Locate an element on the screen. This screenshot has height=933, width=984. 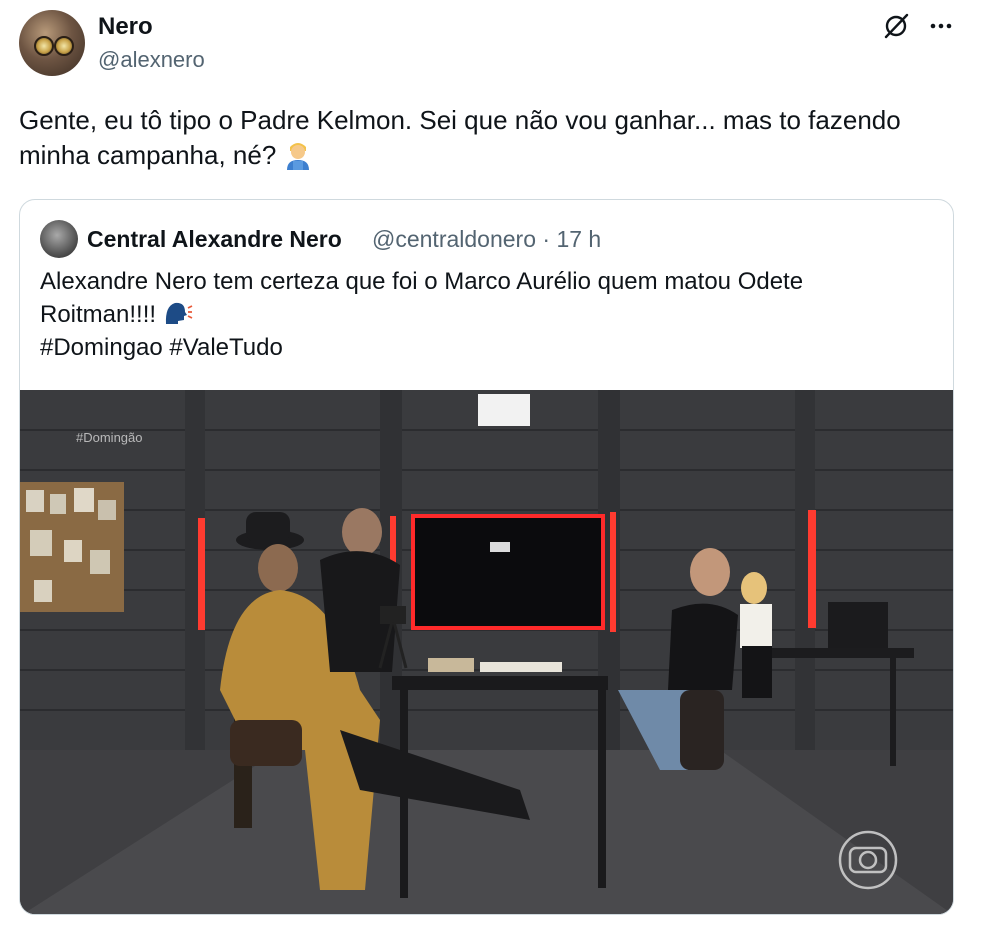
quoted-line-2: Roitman!!!! is located at coordinates (98, 314).